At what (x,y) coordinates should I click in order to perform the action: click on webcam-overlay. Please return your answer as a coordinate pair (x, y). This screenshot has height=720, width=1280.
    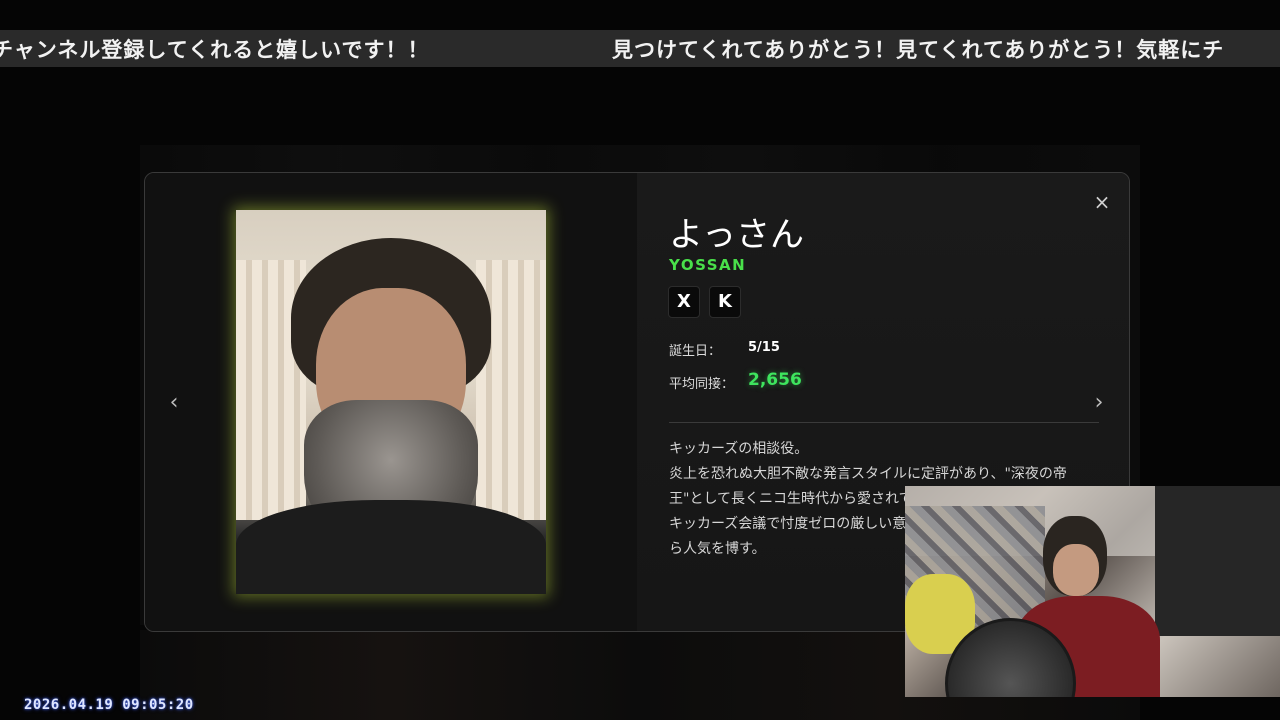
    Looking at the image, I should click on (1092, 591).